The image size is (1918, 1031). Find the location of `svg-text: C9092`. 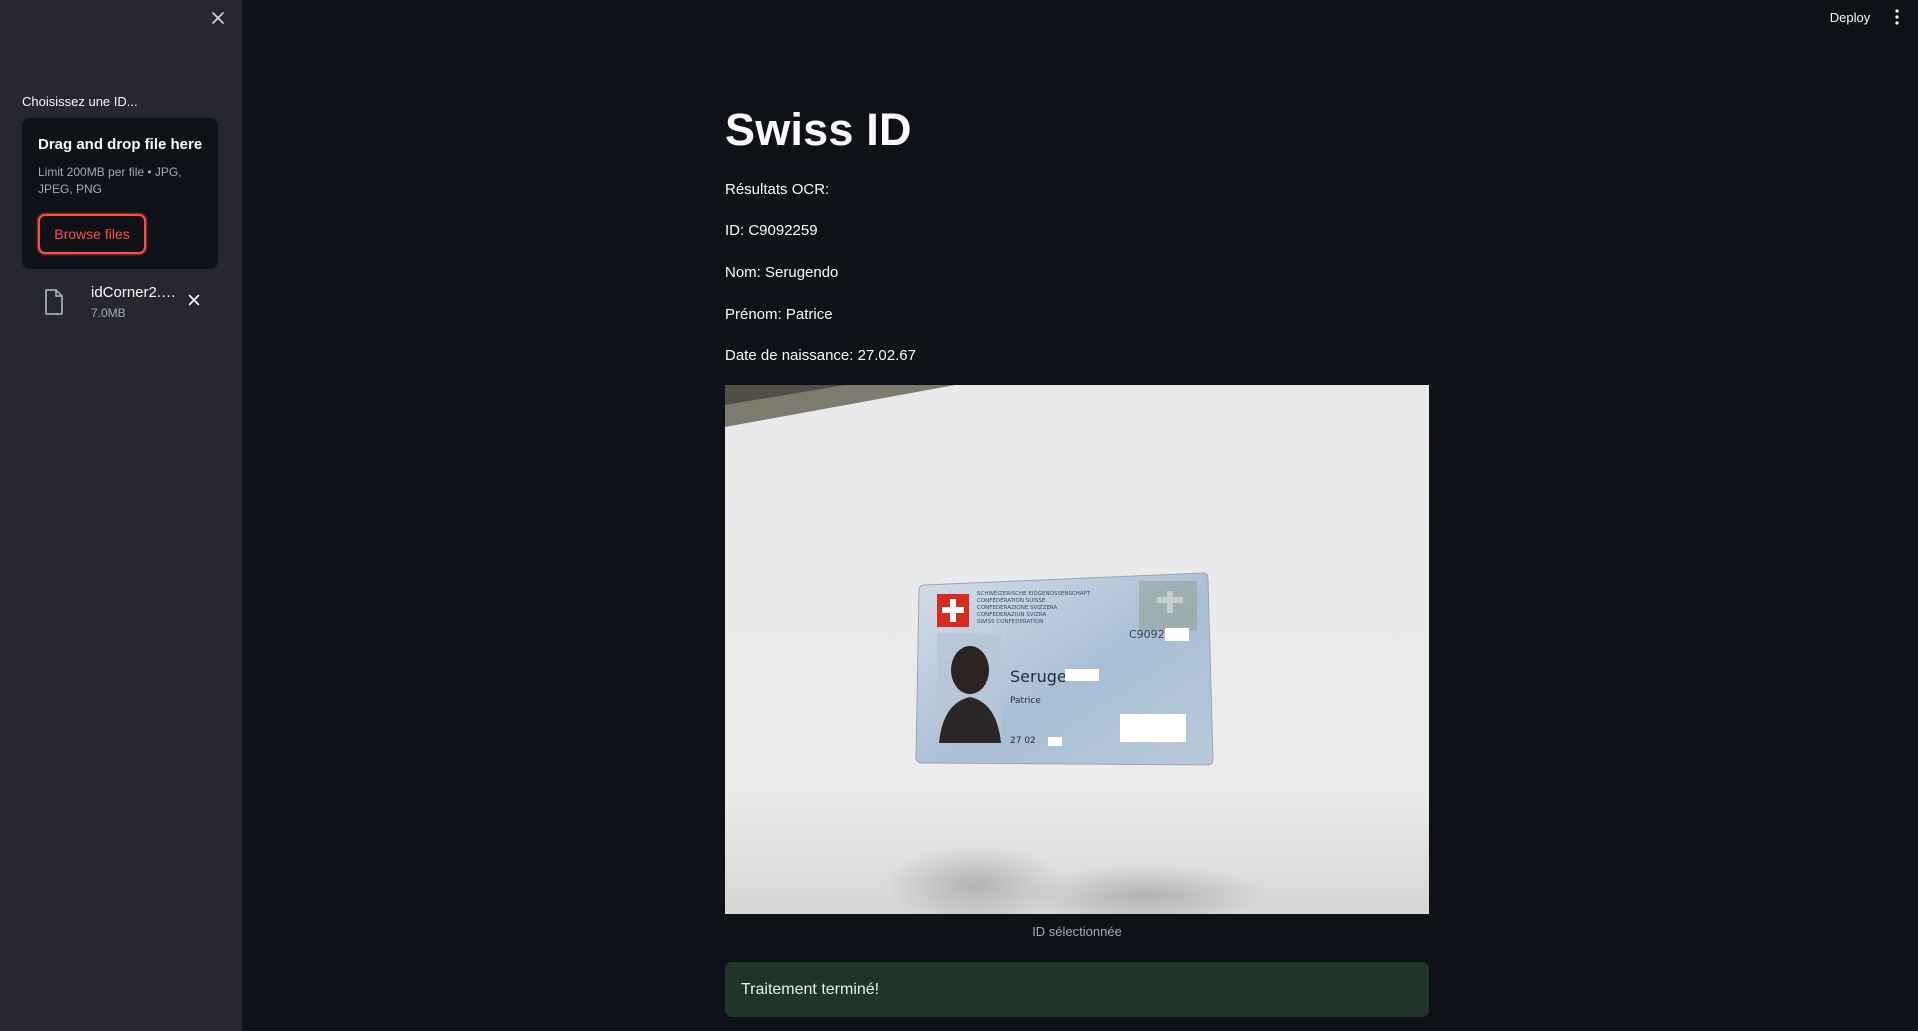

svg-text: C9092 is located at coordinates (1147, 634).